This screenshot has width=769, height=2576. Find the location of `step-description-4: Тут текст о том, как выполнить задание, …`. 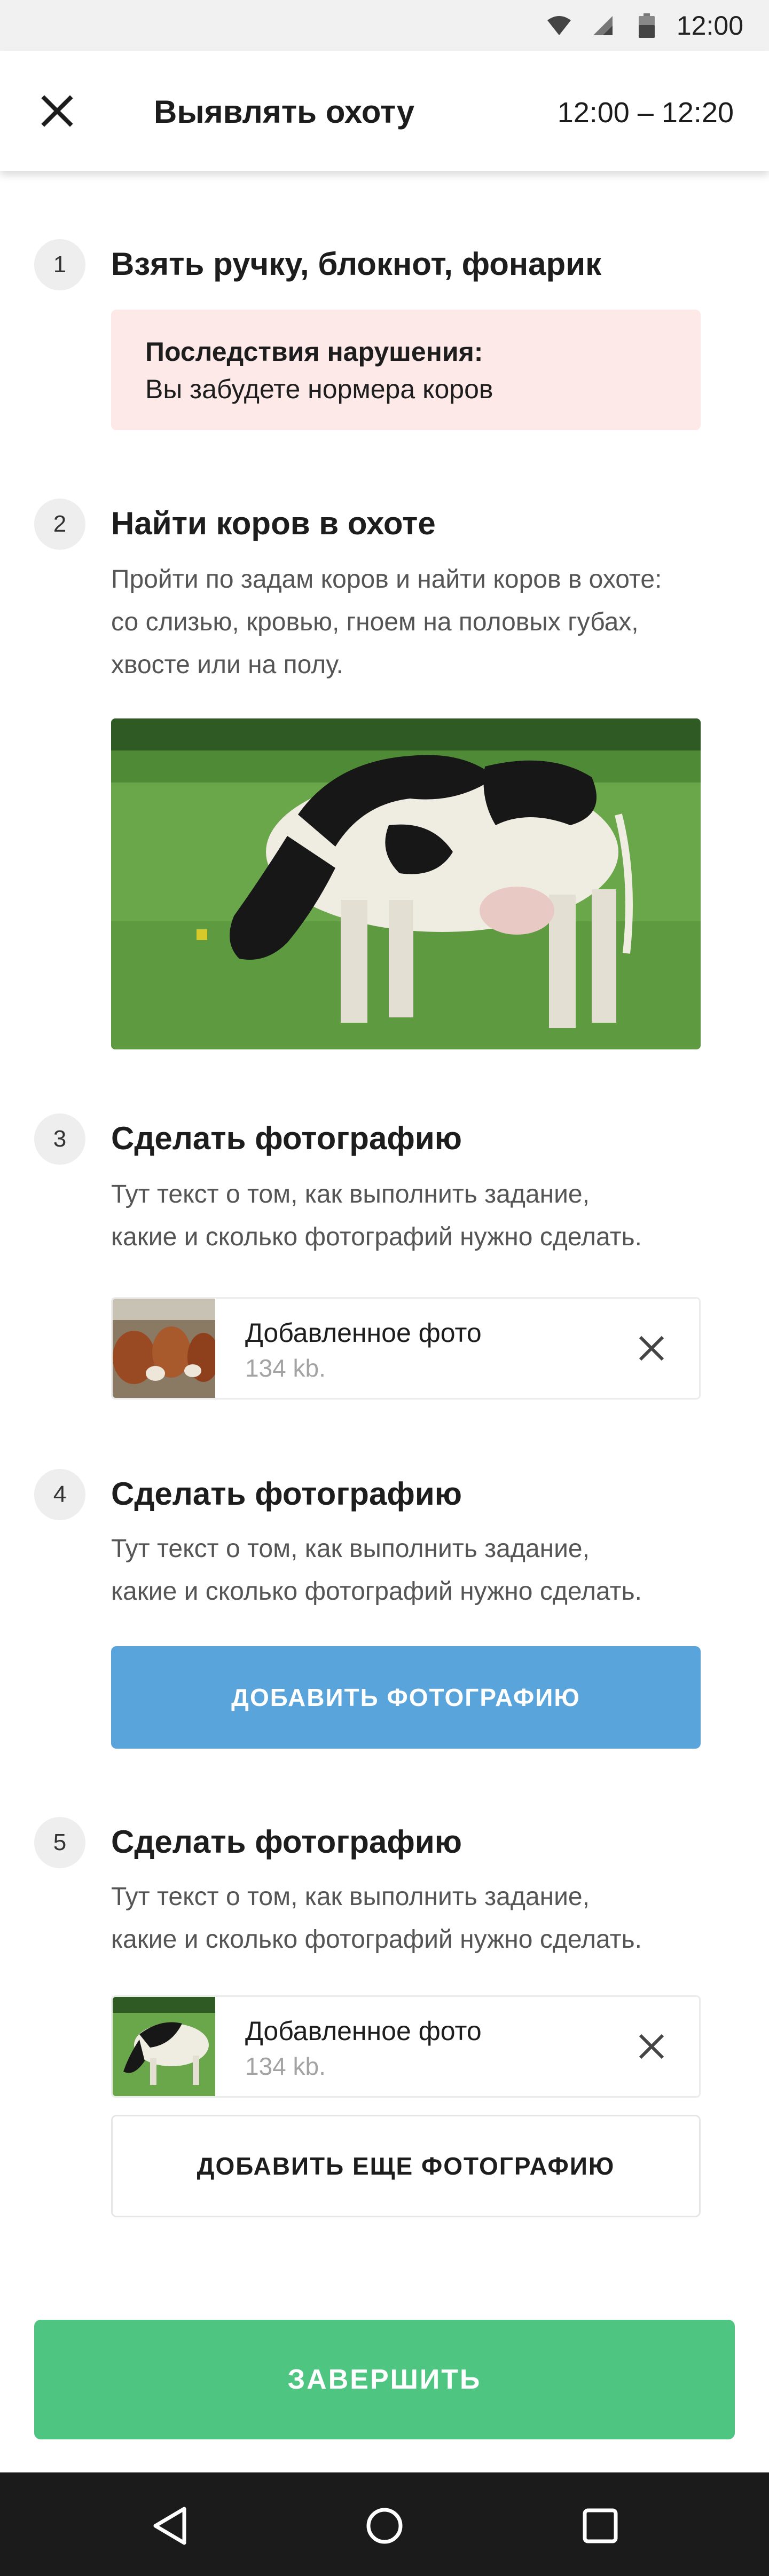

step-description-4: Тут текст о том, как выполнить задание, … is located at coordinates (426, 1570).